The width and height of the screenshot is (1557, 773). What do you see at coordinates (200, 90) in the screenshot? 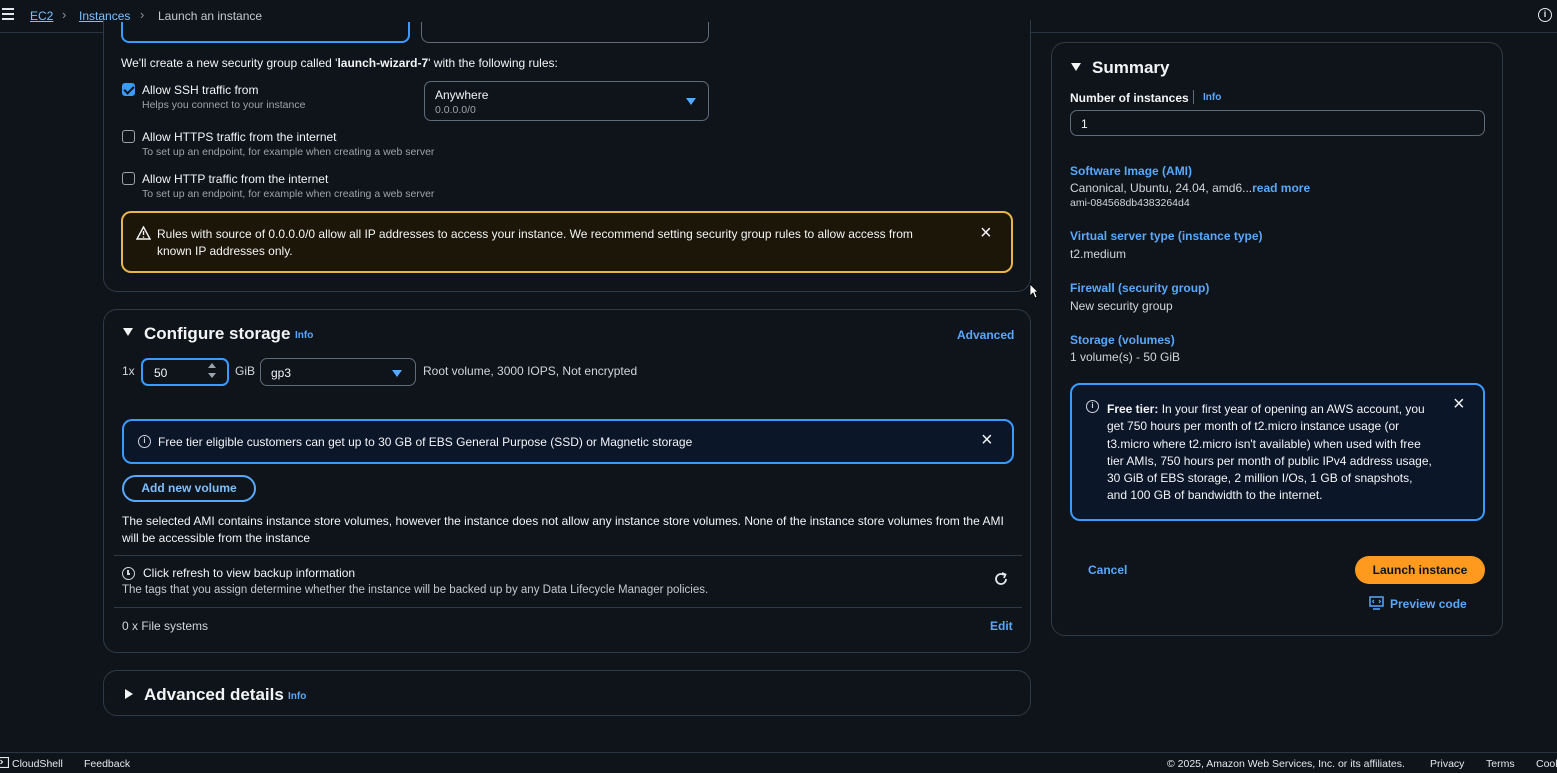
I see `ssh-rule-label: Allow SSH traffic from` at bounding box center [200, 90].